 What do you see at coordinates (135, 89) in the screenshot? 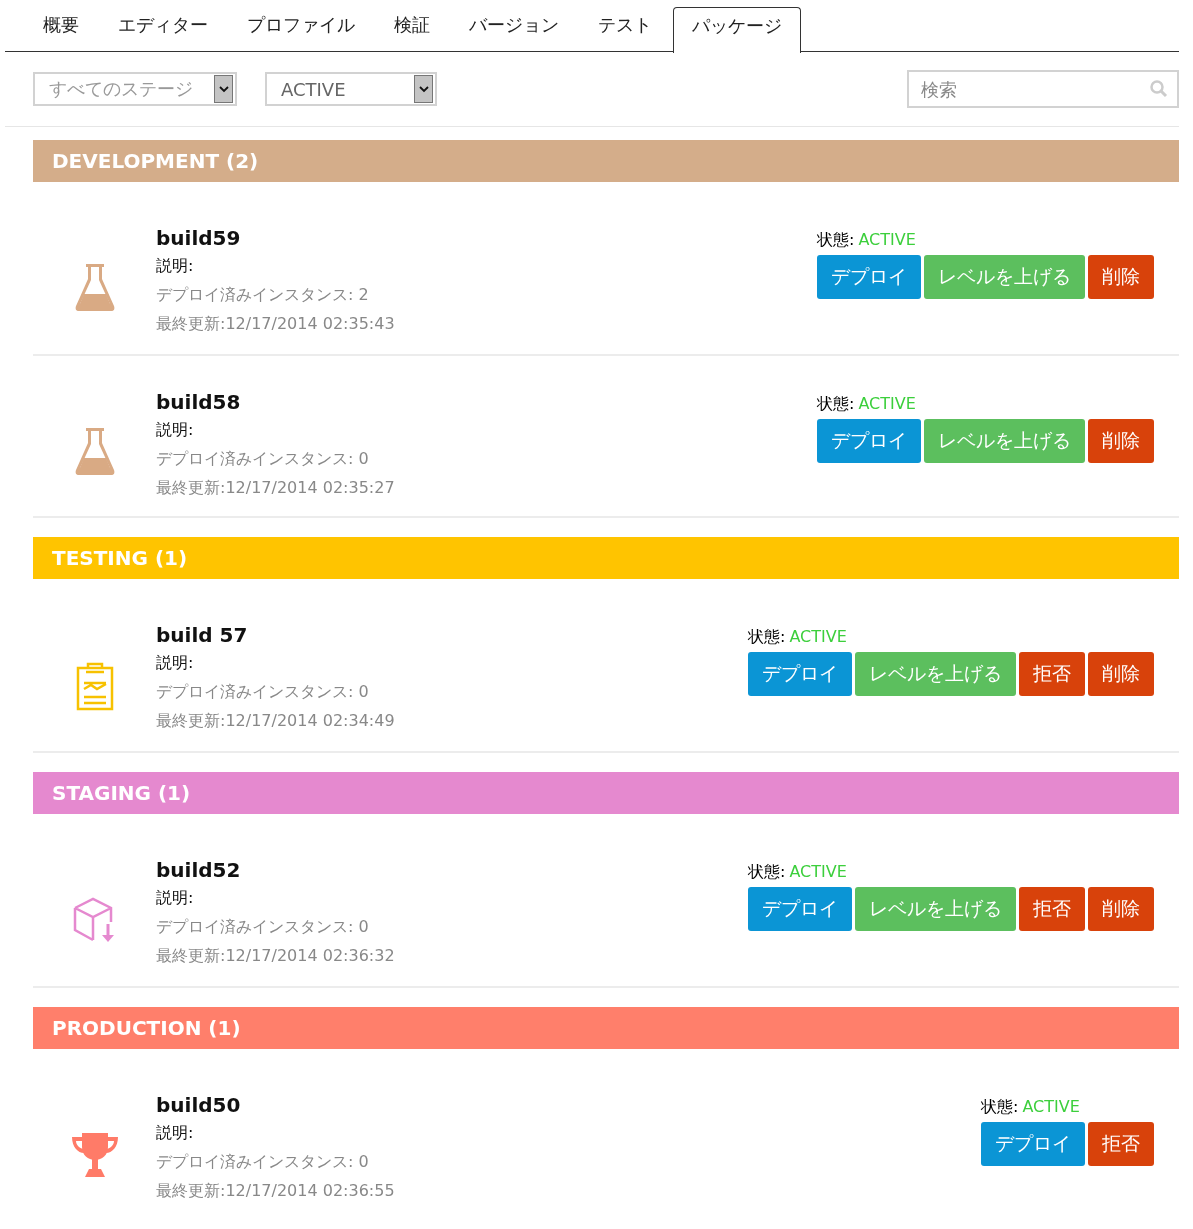
I see `dropdown: すべてのステージ` at bounding box center [135, 89].